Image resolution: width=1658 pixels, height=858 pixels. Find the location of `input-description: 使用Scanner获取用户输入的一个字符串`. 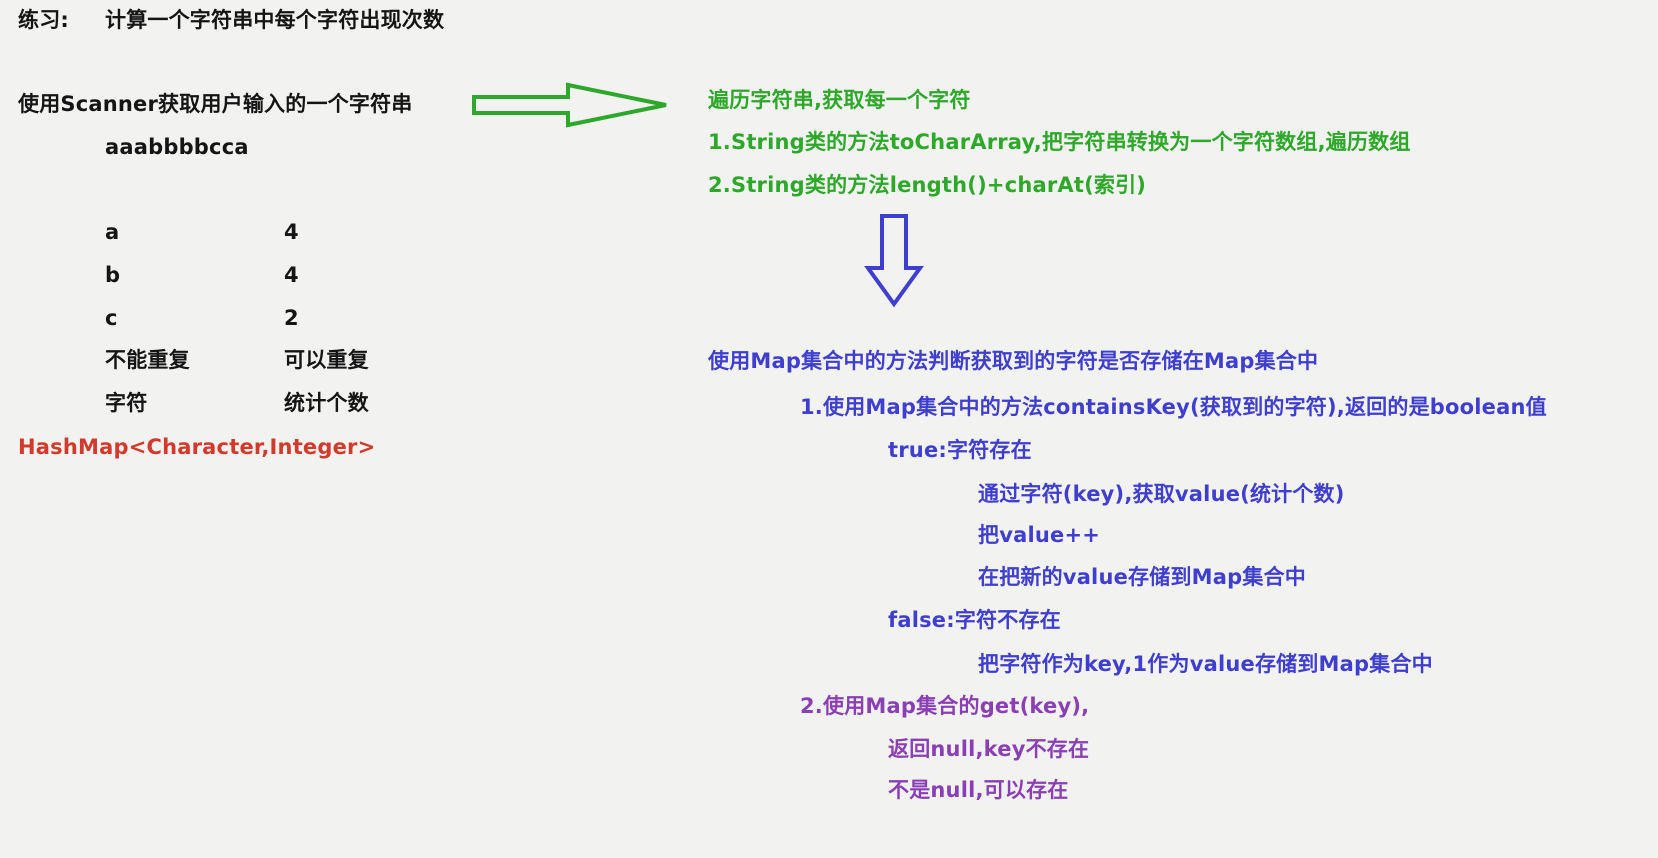

input-description: 使用Scanner获取用户输入的一个字符串 is located at coordinates (215, 104).